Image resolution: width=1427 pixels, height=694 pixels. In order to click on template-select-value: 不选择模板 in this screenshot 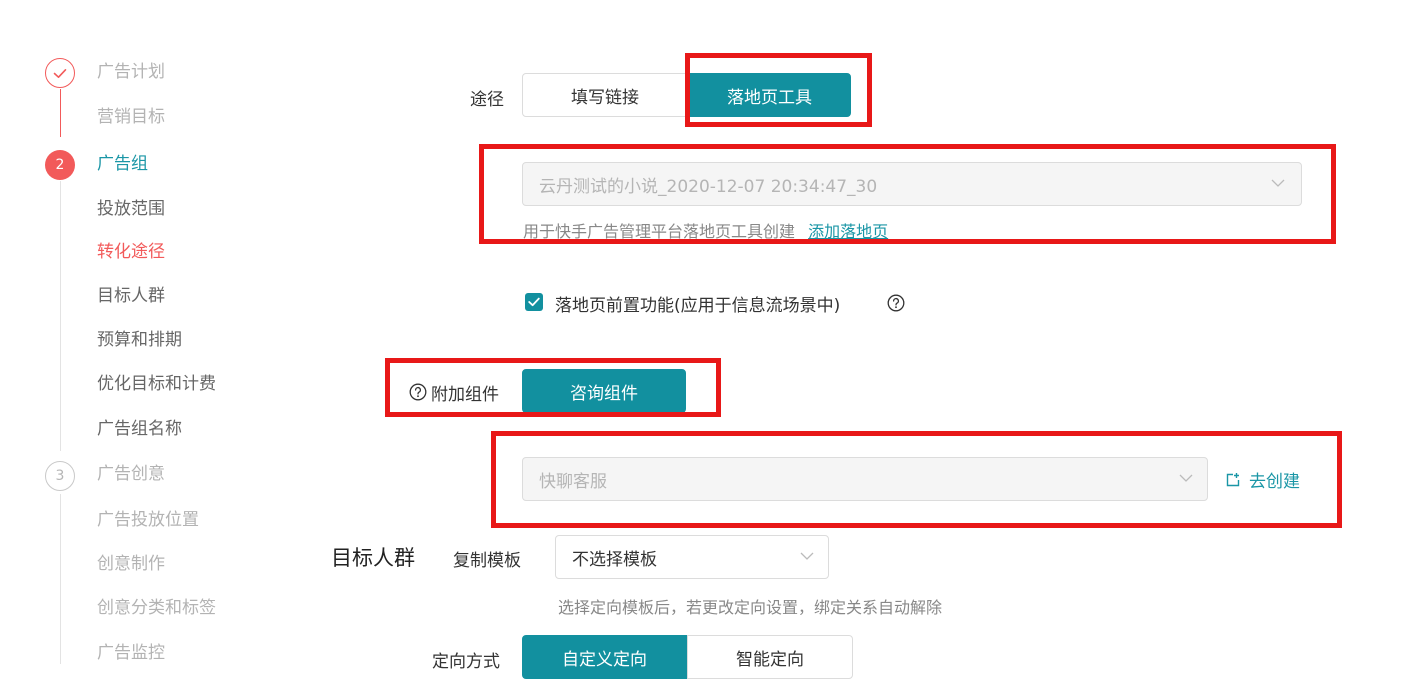, I will do `click(614, 559)`.